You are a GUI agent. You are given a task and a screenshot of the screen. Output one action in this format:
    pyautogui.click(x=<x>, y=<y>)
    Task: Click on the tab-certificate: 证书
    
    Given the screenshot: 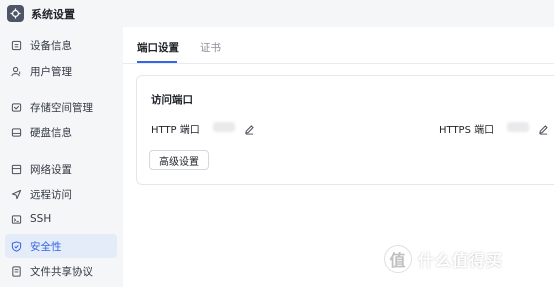 What is the action you would take?
    pyautogui.click(x=210, y=47)
    